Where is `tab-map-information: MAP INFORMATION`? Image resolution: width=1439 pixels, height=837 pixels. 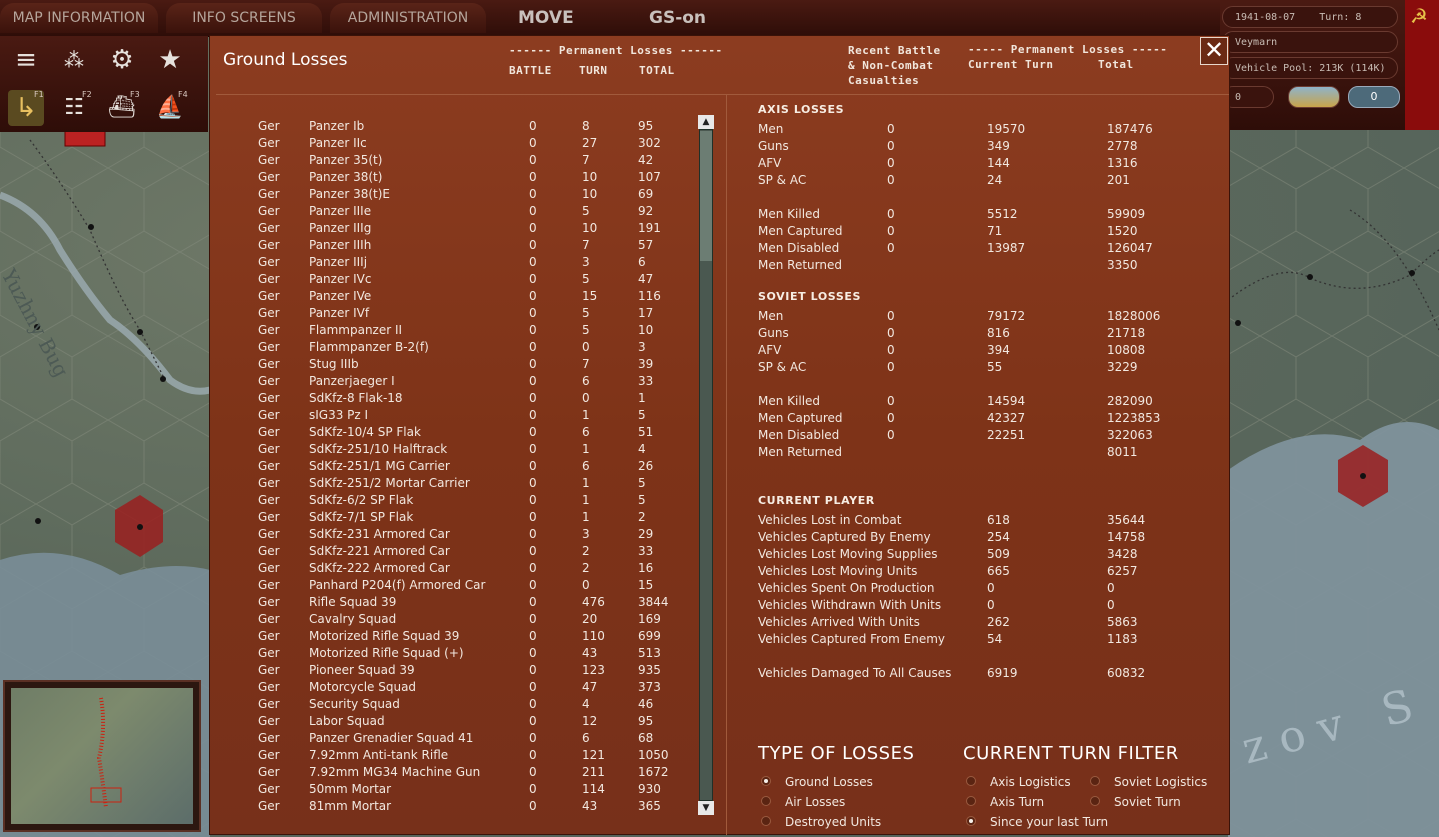 tab-map-information: MAP INFORMATION is located at coordinates (79, 18).